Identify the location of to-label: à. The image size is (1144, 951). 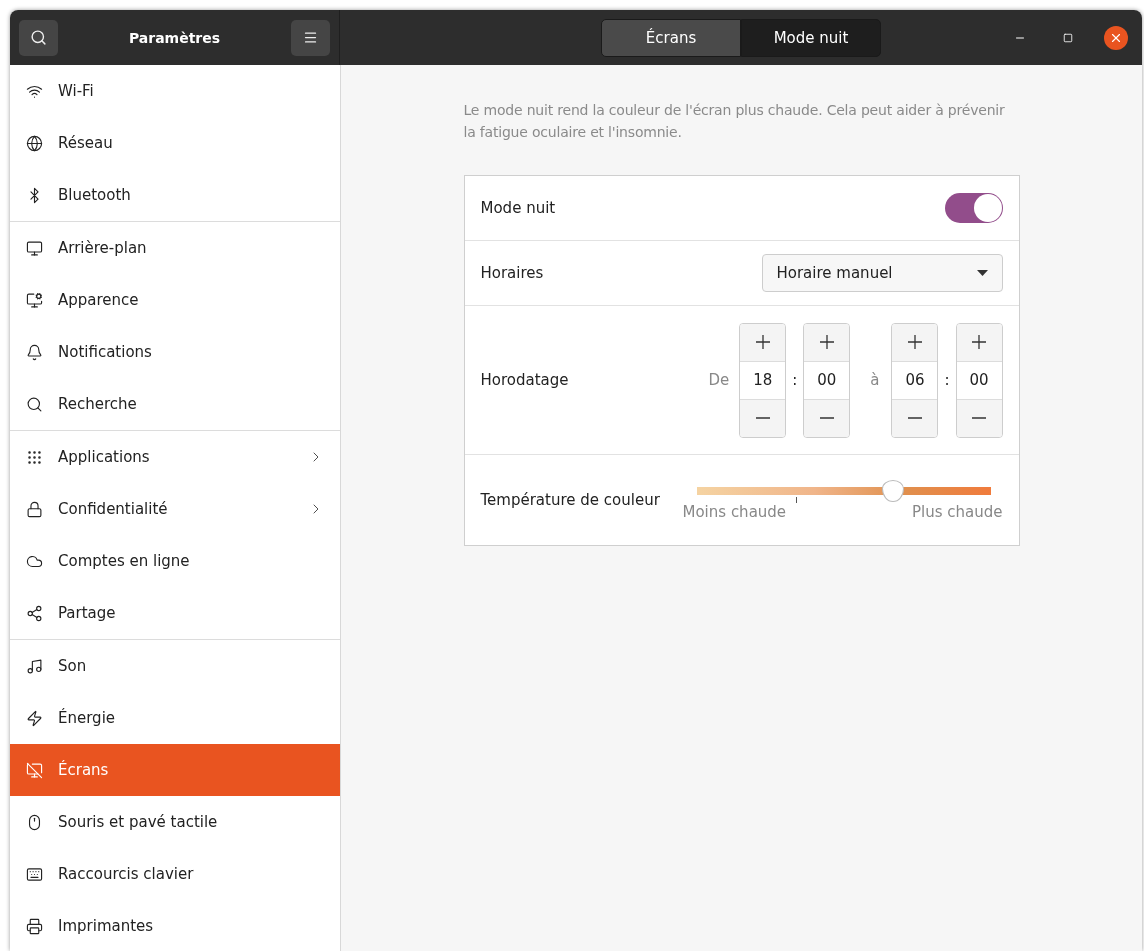
(875, 380).